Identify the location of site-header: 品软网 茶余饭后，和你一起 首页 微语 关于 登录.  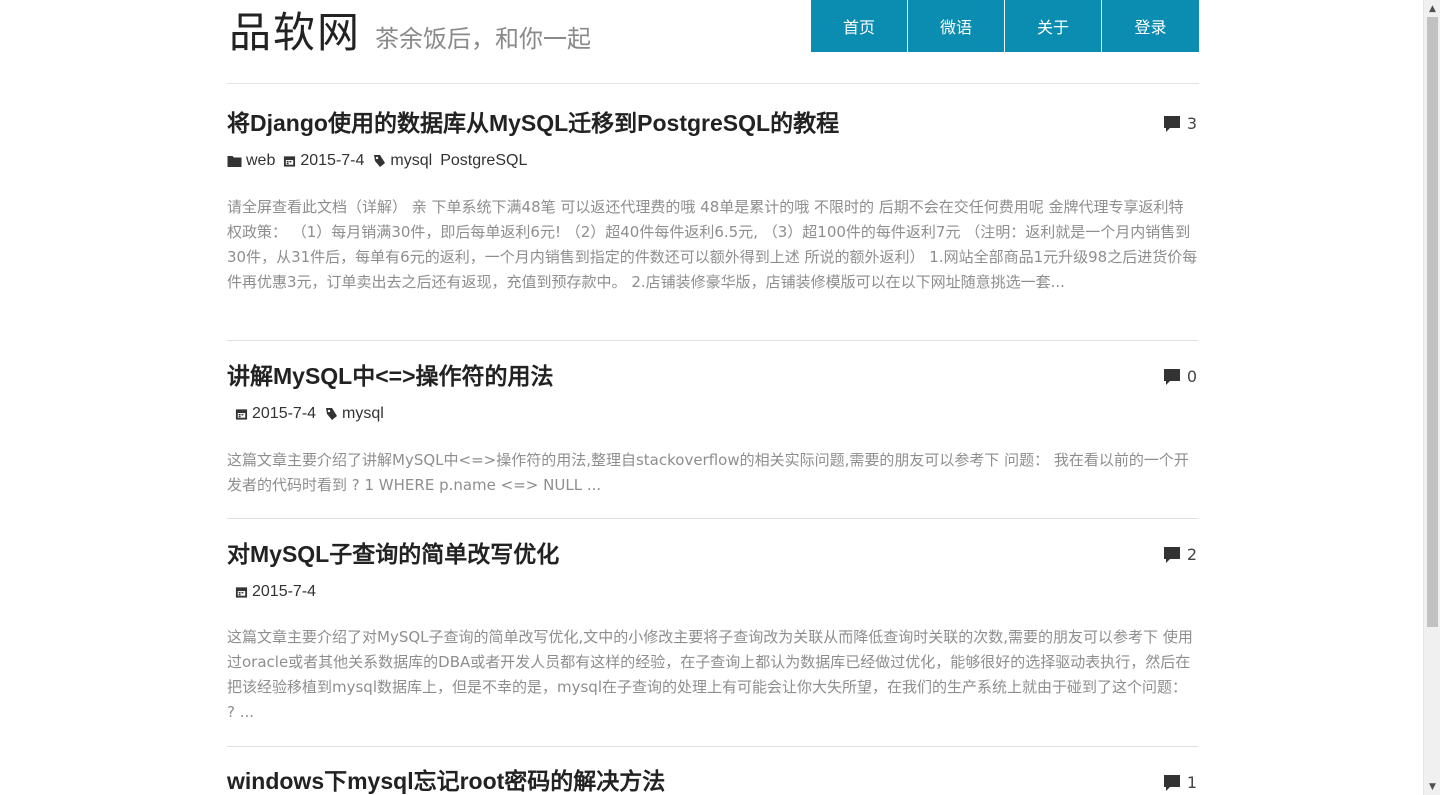
(713, 42).